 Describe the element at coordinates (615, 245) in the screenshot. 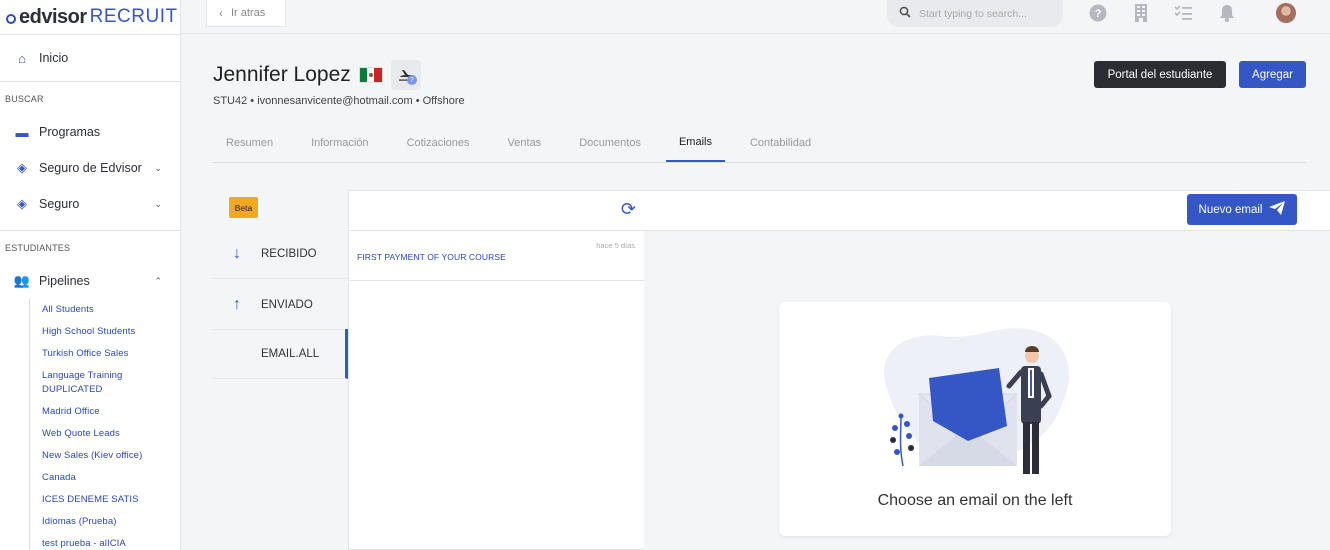

I see `email-date: hace 5 días` at that location.